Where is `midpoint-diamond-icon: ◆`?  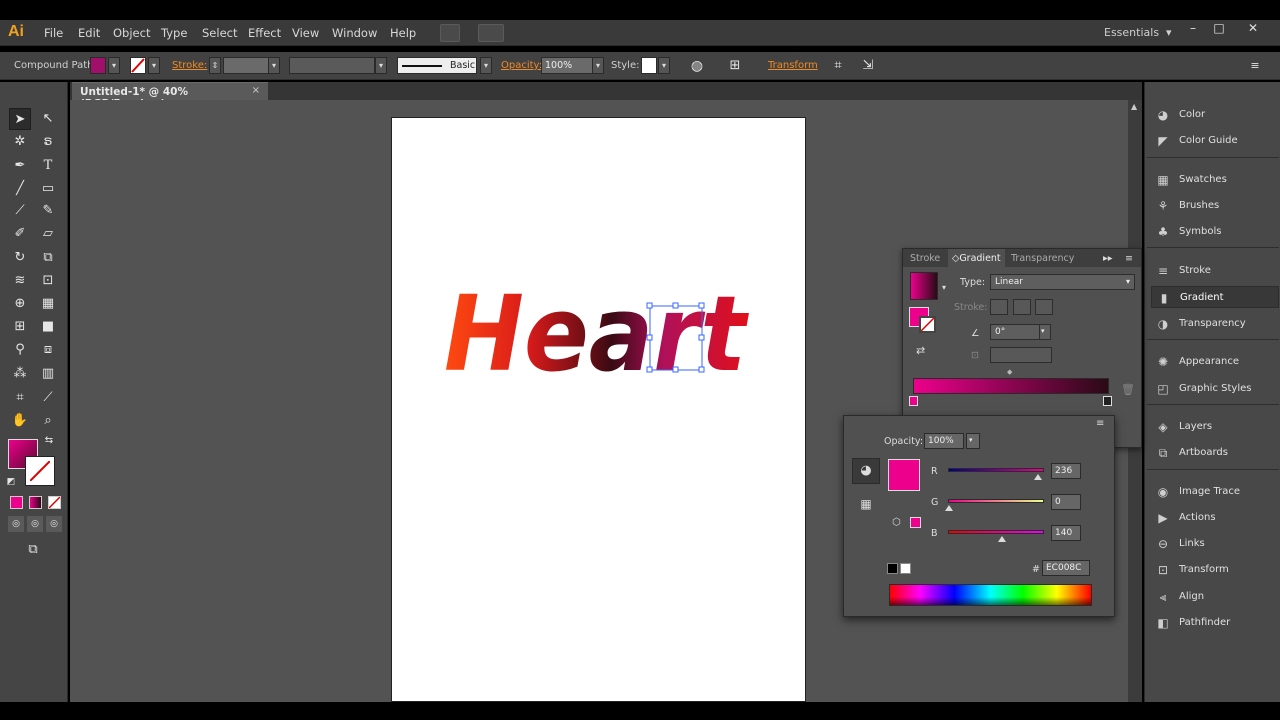
midpoint-diamond-icon: ◆ is located at coordinates (1009, 372).